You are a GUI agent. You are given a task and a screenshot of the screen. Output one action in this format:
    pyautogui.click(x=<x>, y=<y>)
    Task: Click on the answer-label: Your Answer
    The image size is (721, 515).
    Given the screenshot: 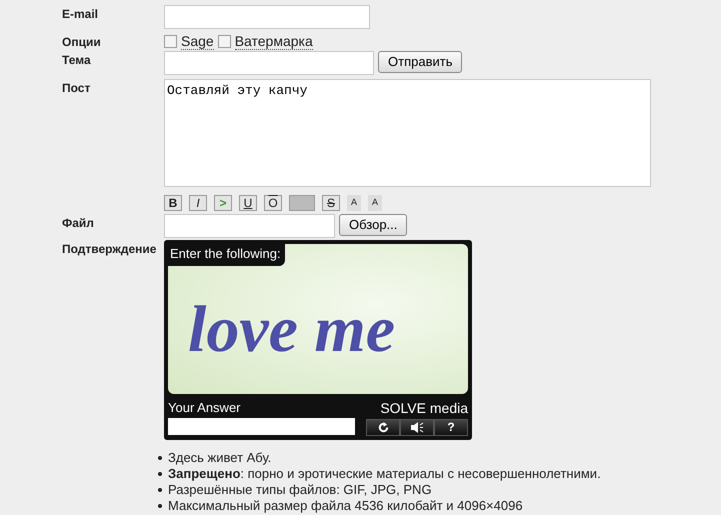 What is the action you would take?
    pyautogui.click(x=205, y=407)
    